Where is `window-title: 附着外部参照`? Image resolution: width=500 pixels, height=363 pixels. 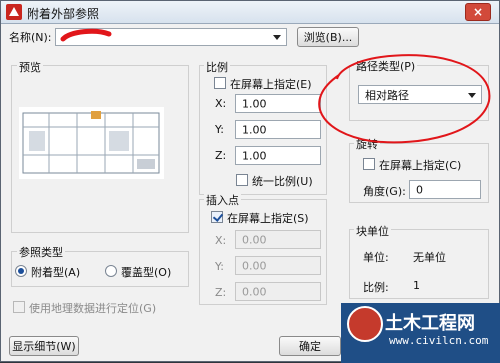
window-title: 附着外部参照 is located at coordinates (63, 14).